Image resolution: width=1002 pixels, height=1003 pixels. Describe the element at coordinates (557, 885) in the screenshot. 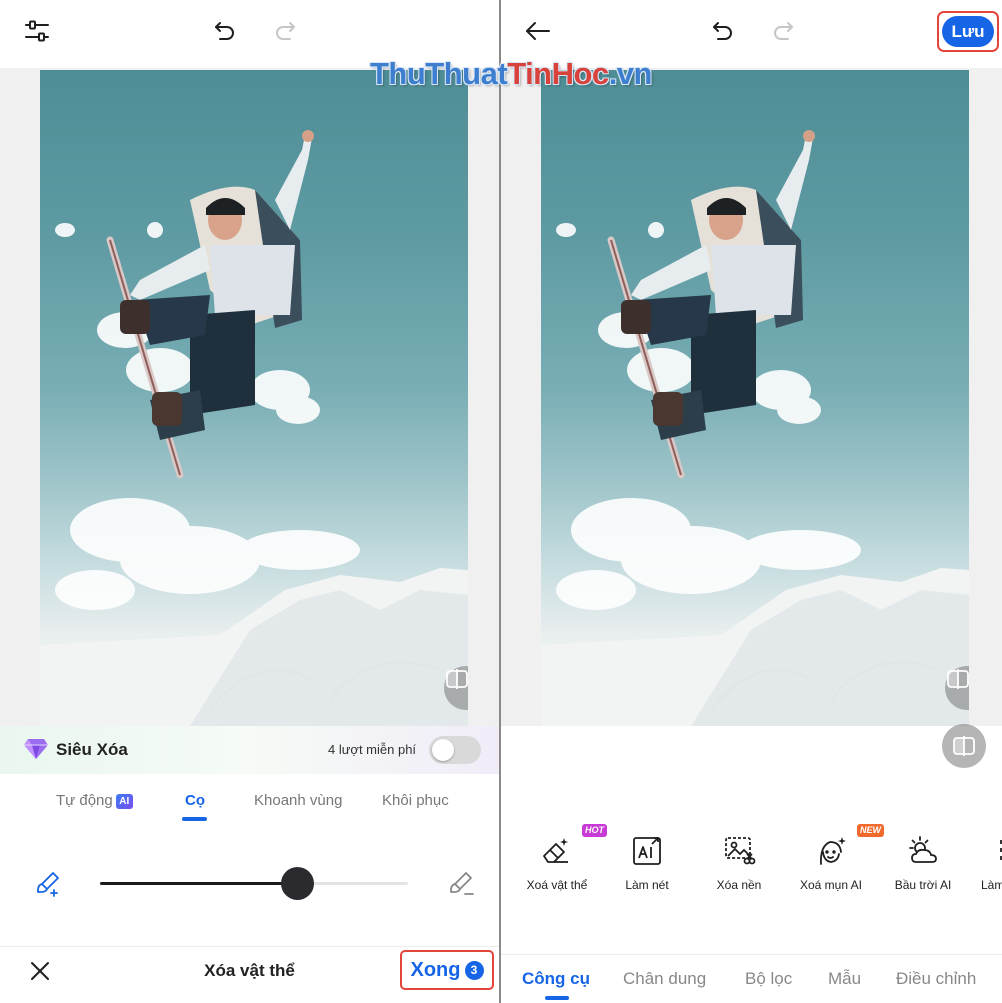

I see `tool-label: Xoá vật thể` at that location.